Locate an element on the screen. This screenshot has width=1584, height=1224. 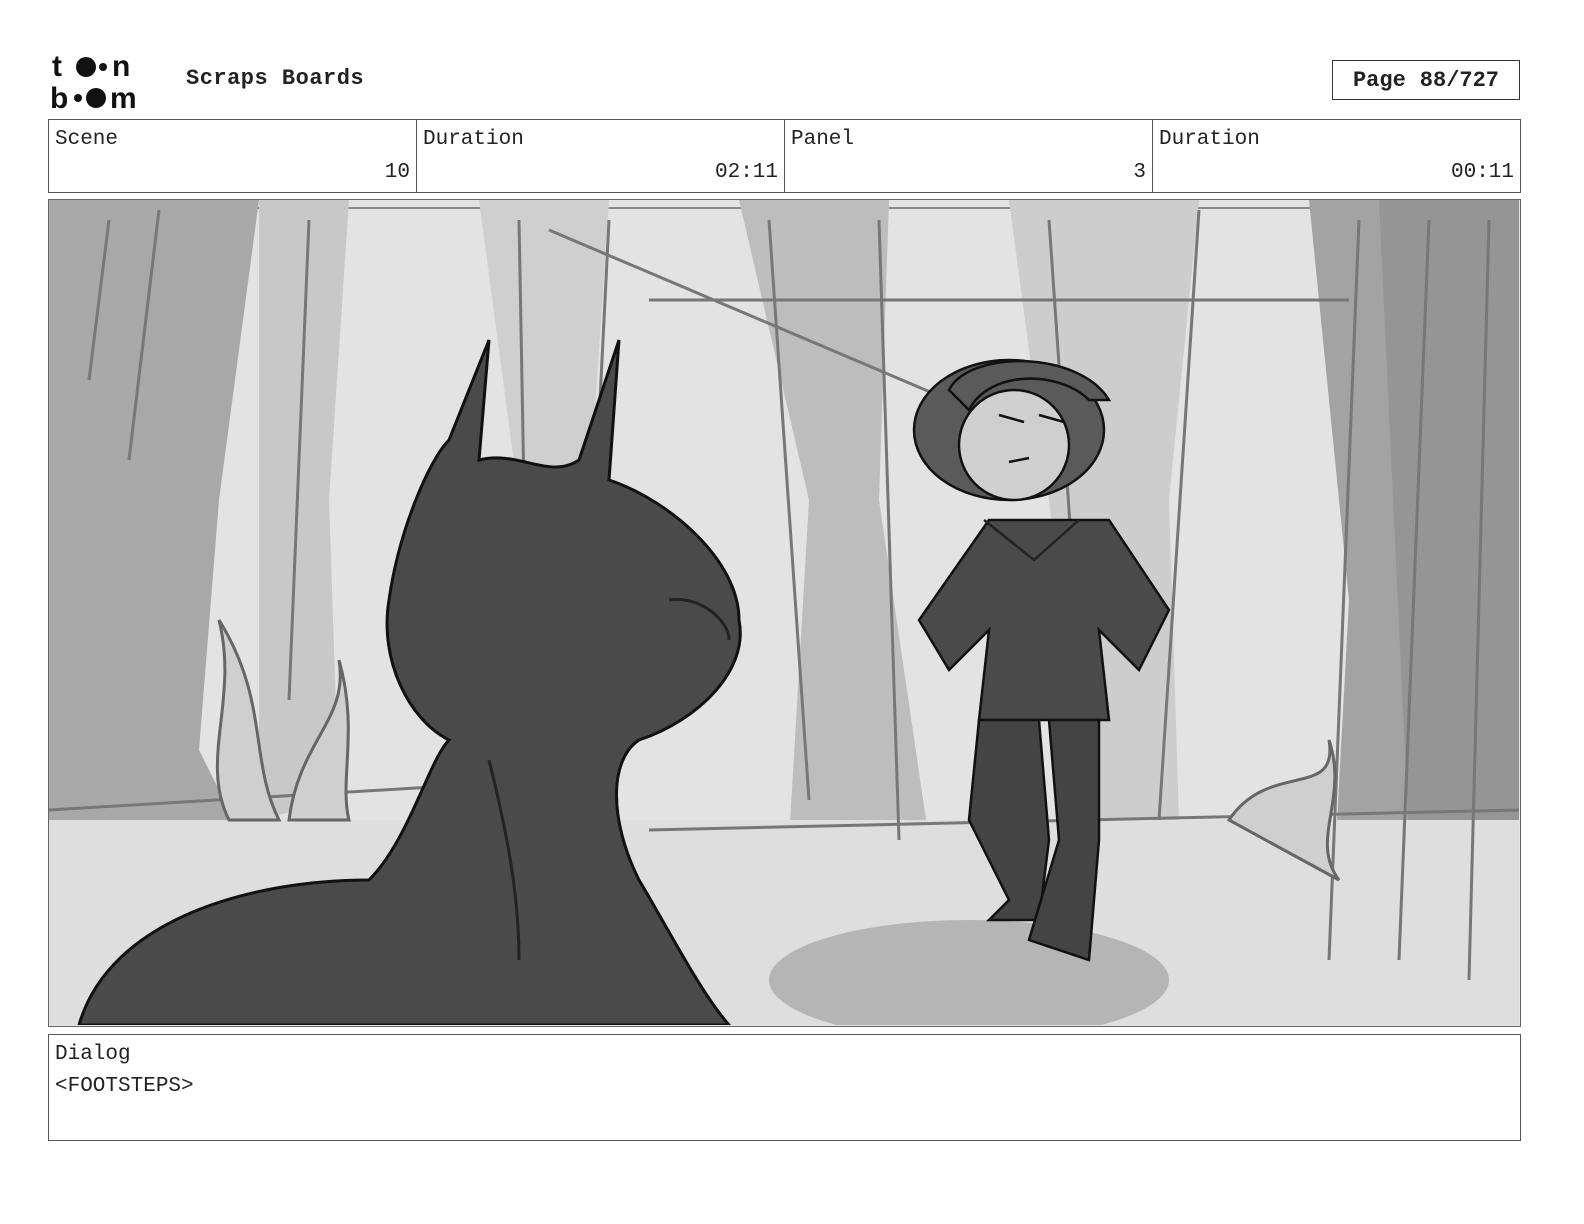
scene-label: Scene is located at coordinates (87, 139).